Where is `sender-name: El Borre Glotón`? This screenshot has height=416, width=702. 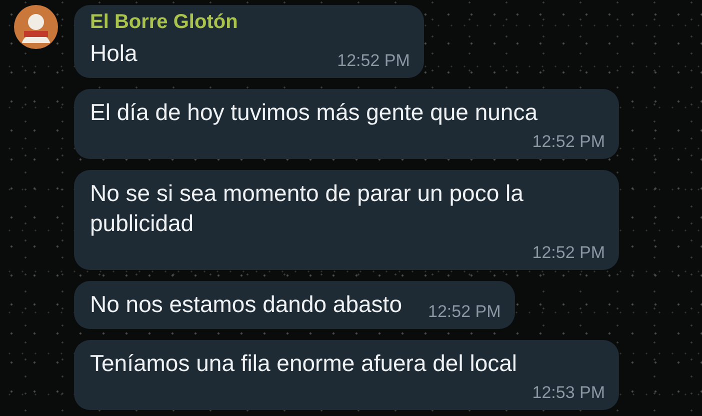
sender-name: El Borre Glotón is located at coordinates (164, 22).